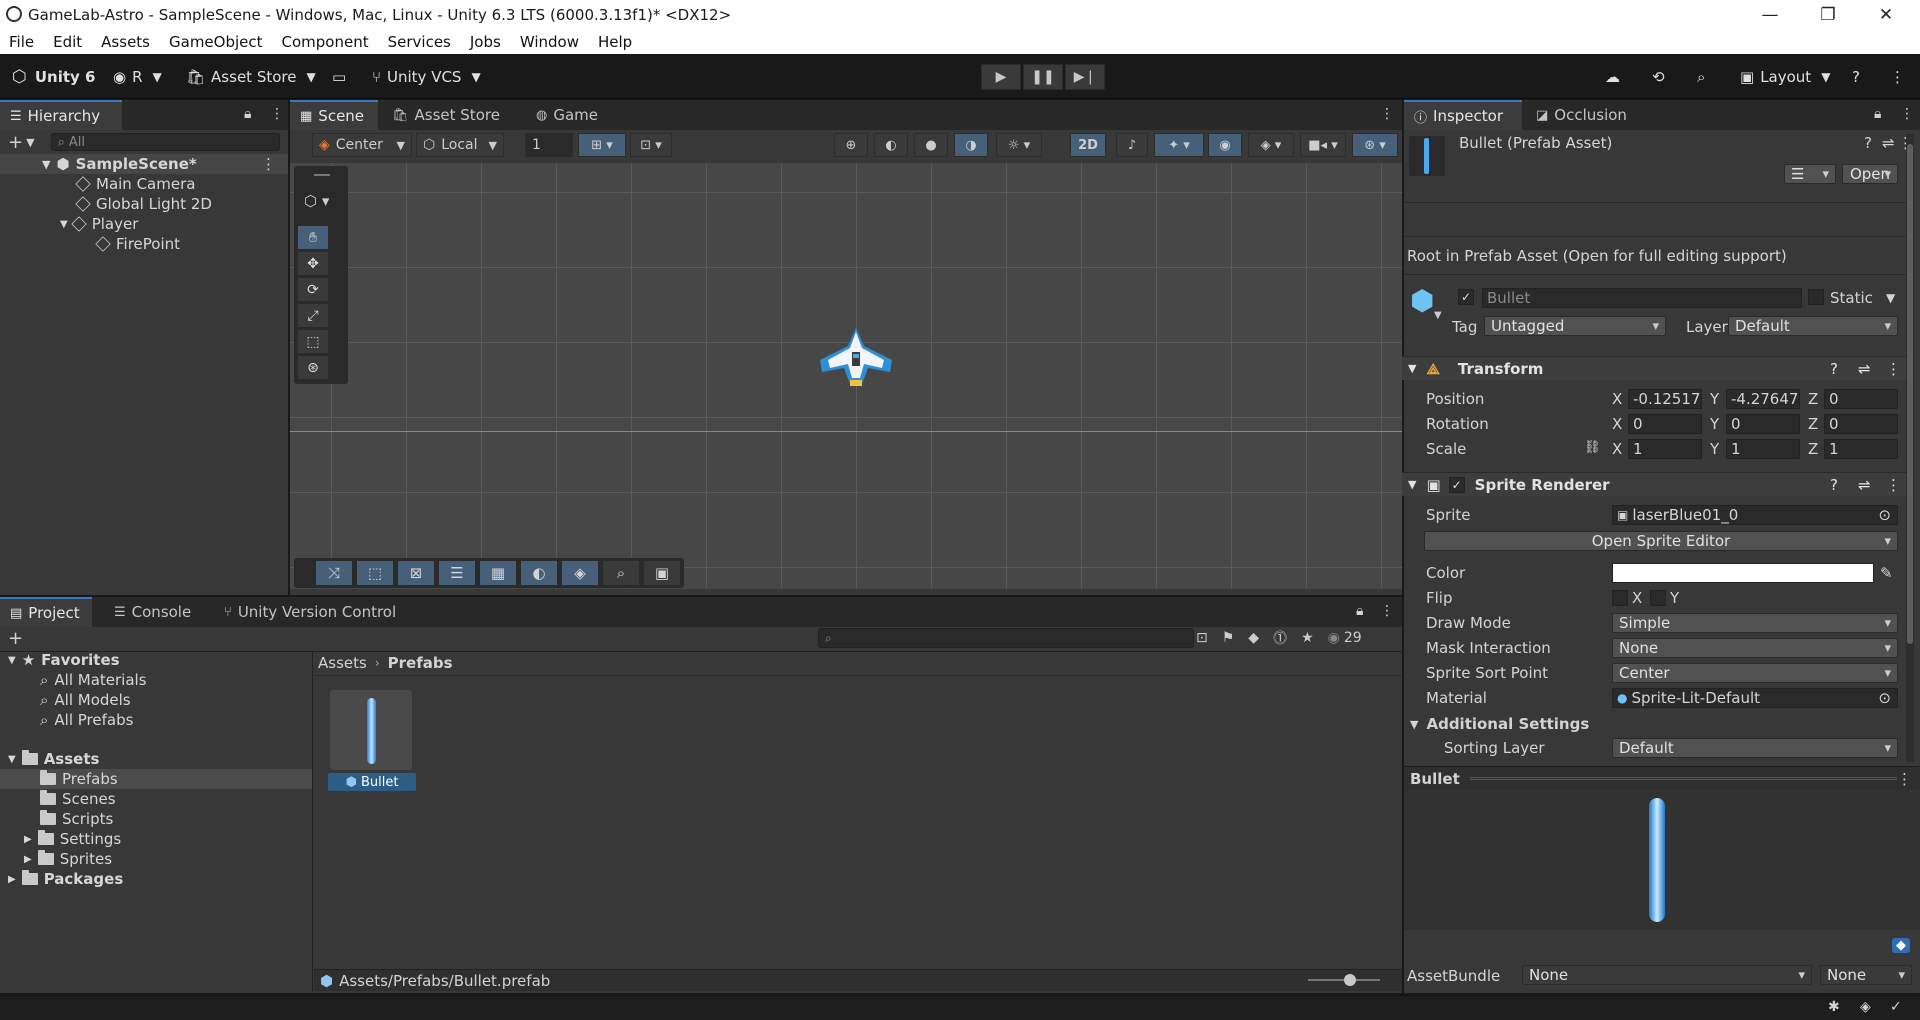  Describe the element at coordinates (1499, 724) in the screenshot. I see `additional-settings-foldout: ▼ Additional Settings` at that location.